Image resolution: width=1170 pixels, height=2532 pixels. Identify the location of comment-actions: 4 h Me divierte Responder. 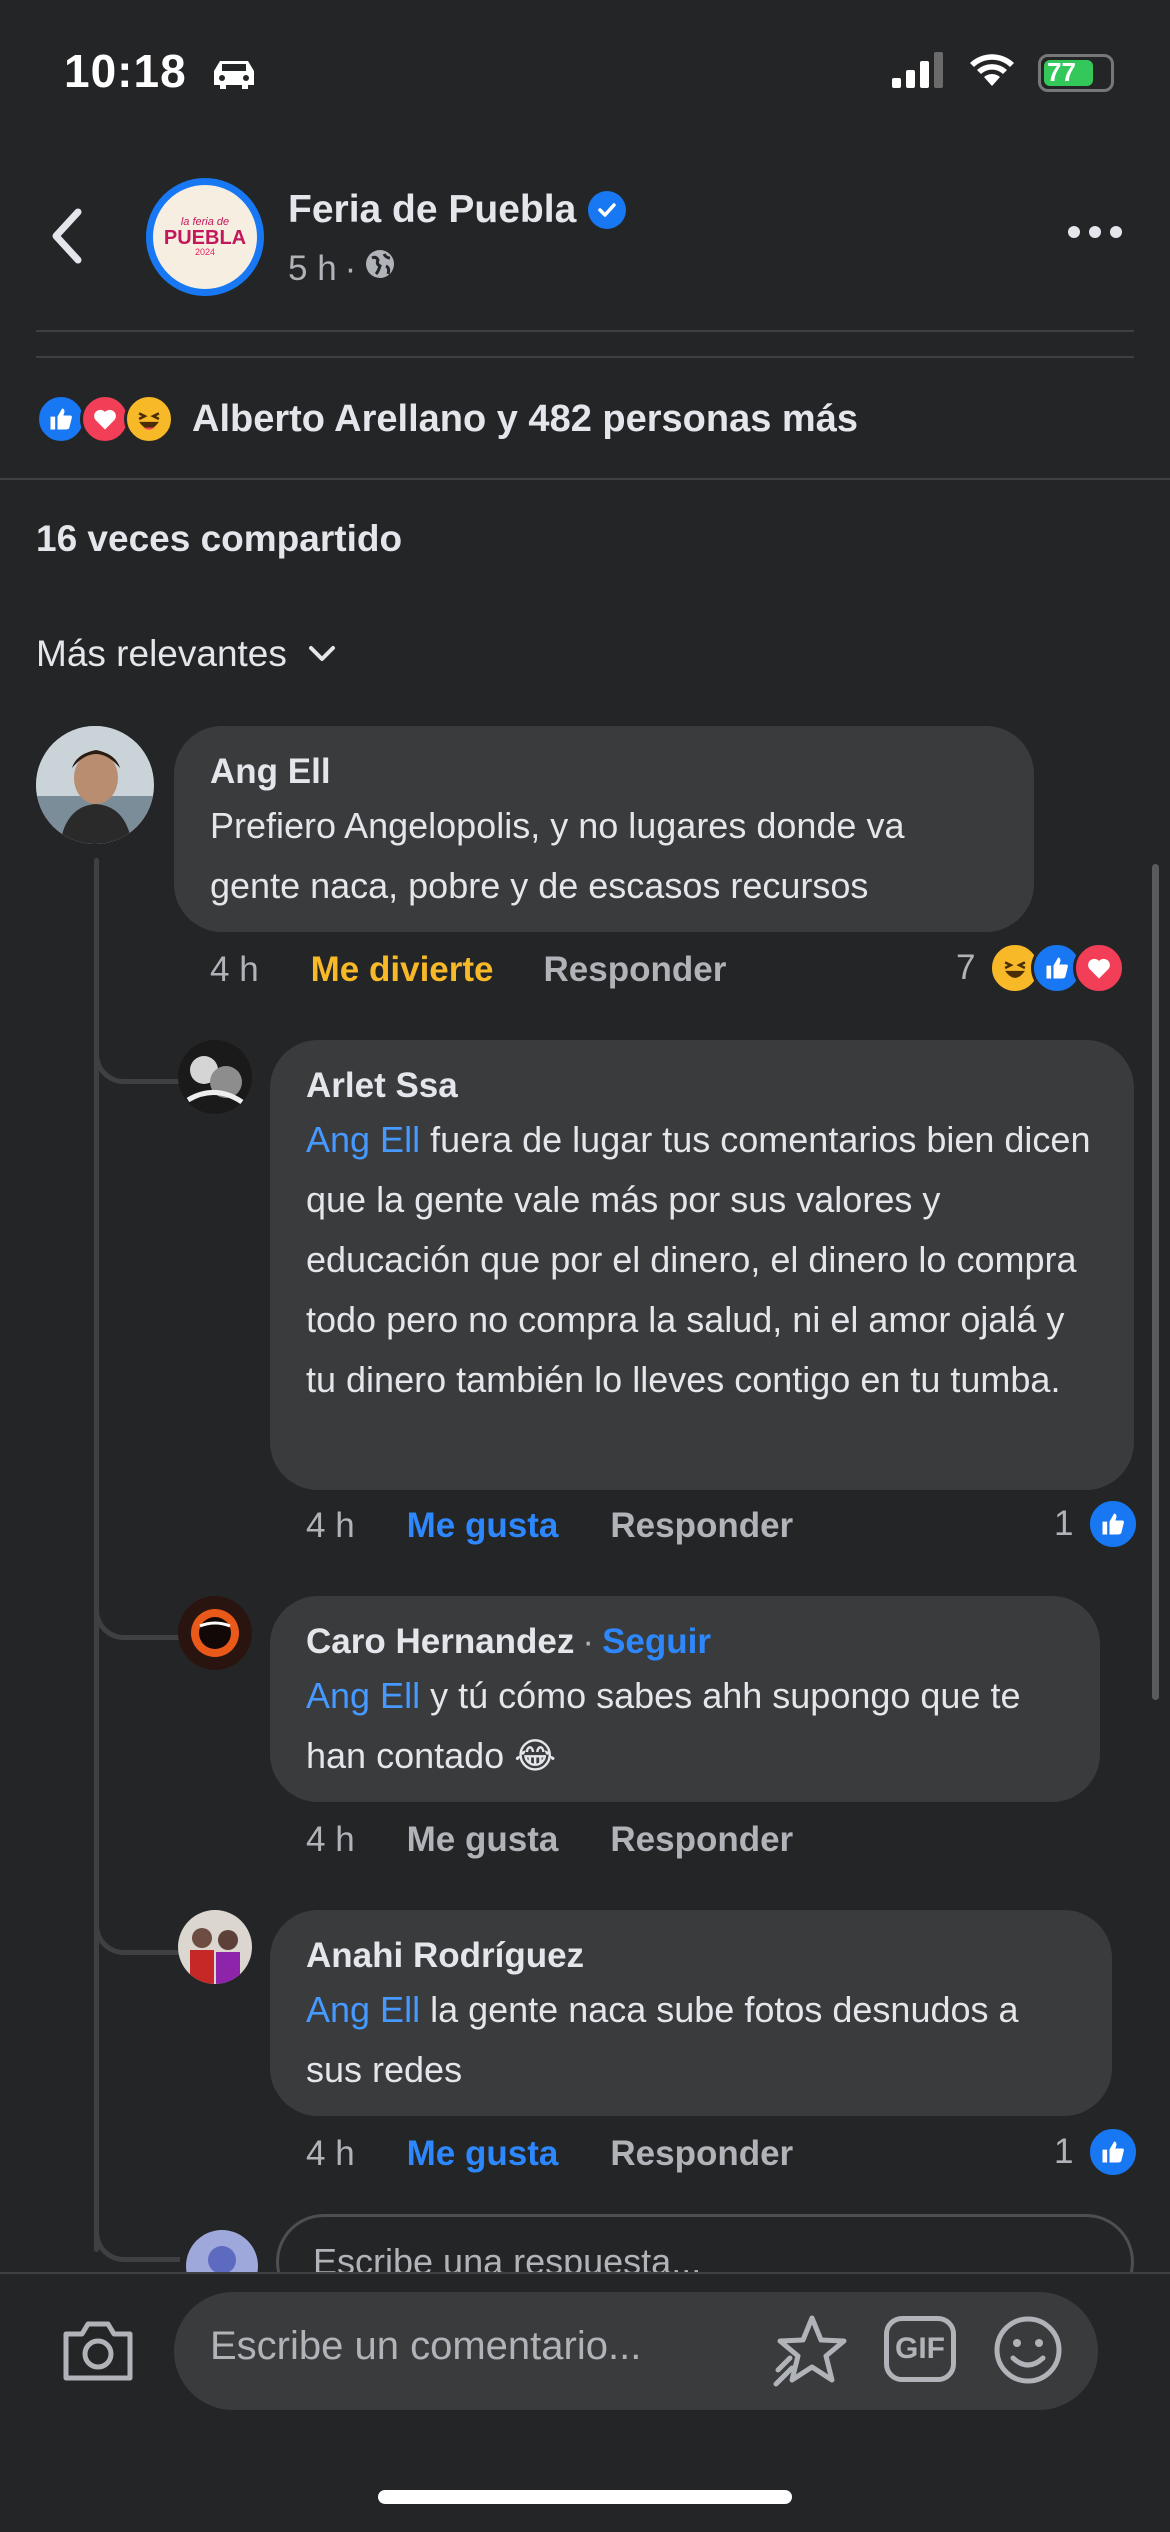
(468, 970).